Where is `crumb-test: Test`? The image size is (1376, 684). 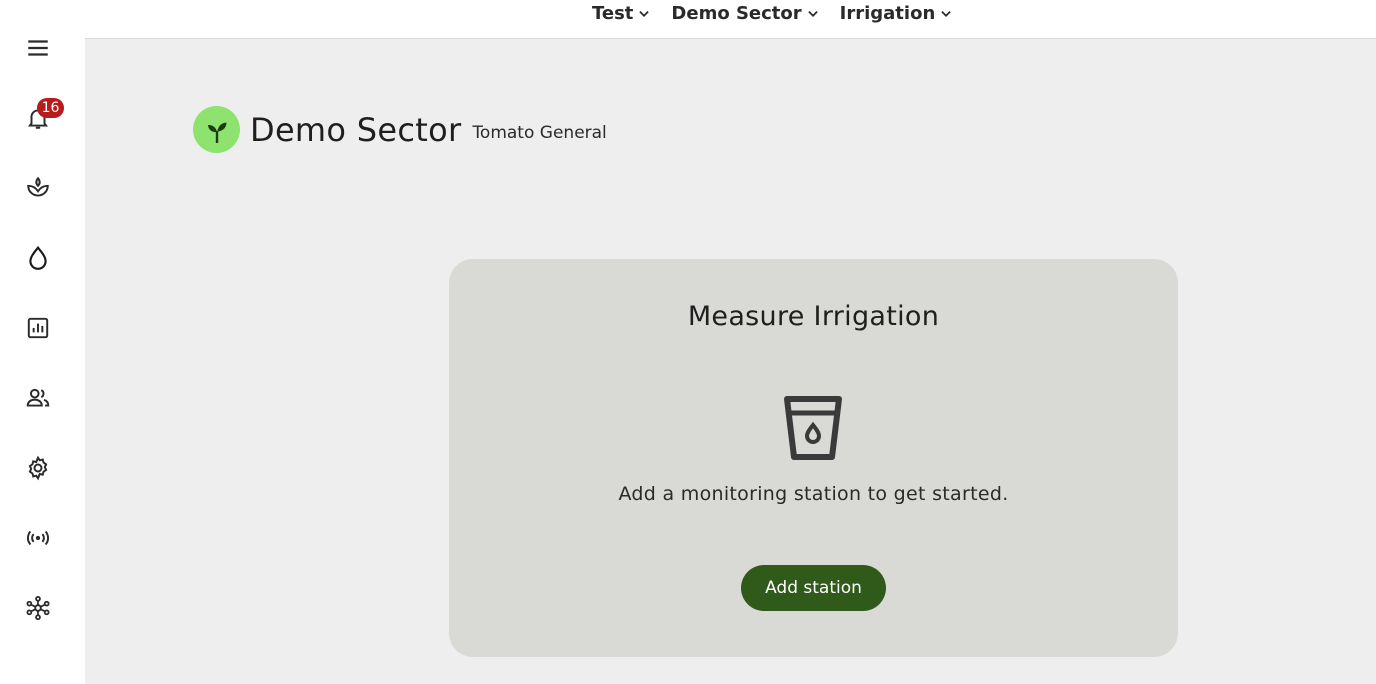 crumb-test: Test is located at coordinates (621, 13).